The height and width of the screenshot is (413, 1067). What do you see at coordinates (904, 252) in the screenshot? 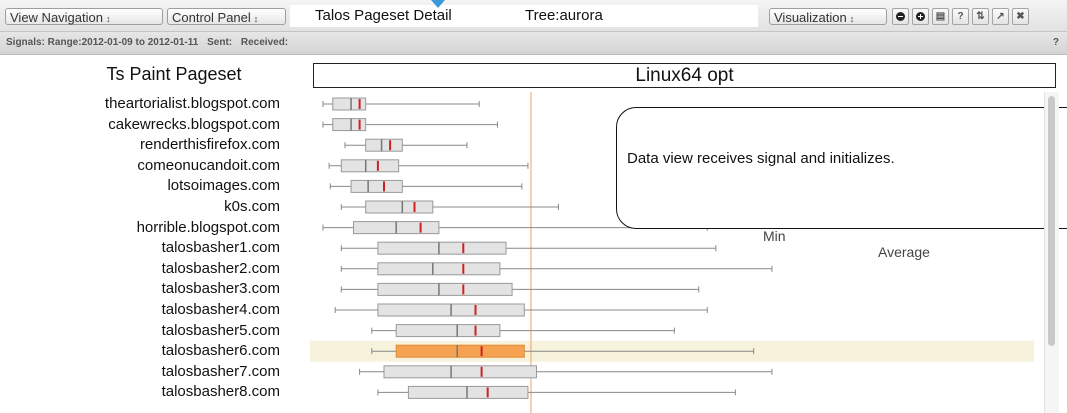
I see `legend-average-label: Average` at bounding box center [904, 252].